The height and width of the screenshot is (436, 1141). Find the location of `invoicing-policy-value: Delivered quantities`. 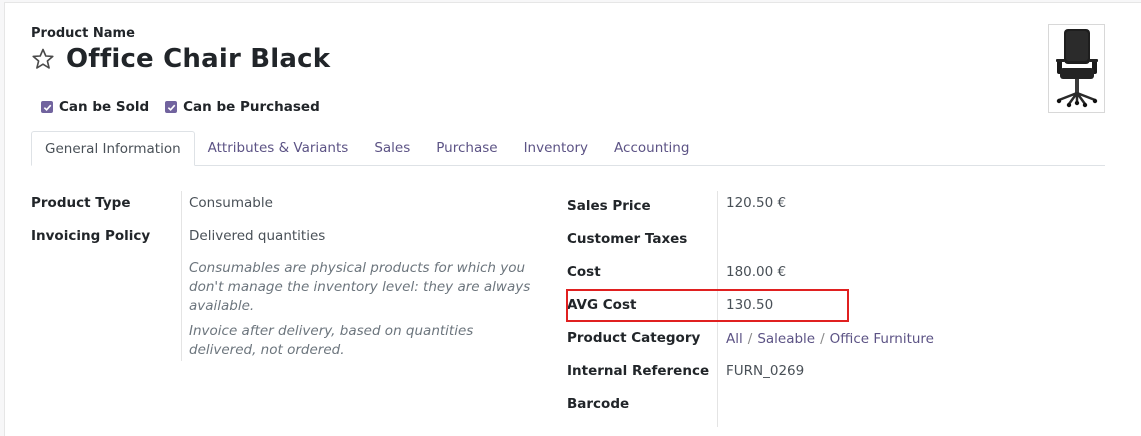

invoicing-policy-value: Delivered quantities is located at coordinates (257, 236).